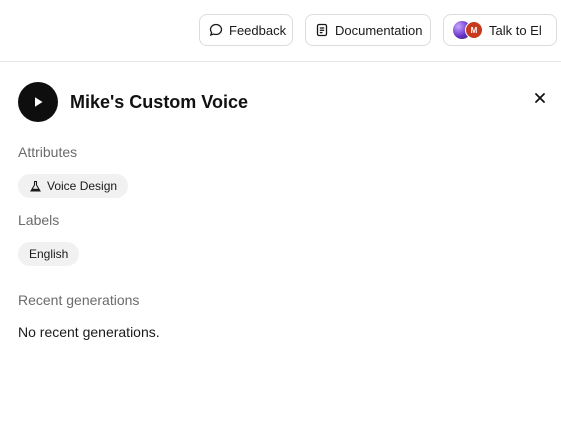 Image resolution: width=561 pixels, height=447 pixels. I want to click on play-icon, so click(39, 102).